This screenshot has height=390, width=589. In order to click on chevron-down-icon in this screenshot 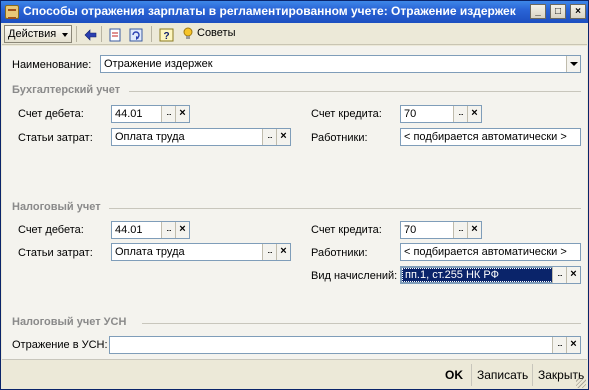, I will do `click(65, 35)`.